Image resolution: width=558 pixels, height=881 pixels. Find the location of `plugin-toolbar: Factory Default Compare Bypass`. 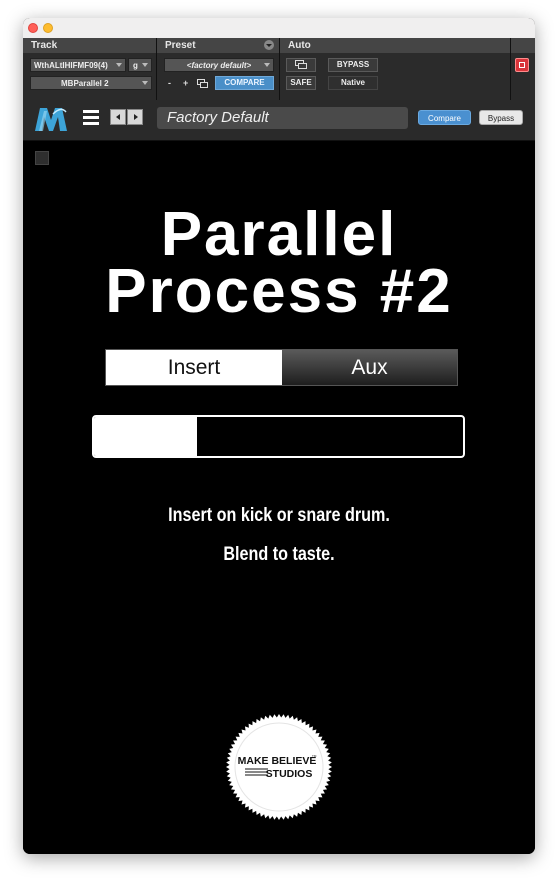

plugin-toolbar: Factory Default Compare Bypass is located at coordinates (279, 120).